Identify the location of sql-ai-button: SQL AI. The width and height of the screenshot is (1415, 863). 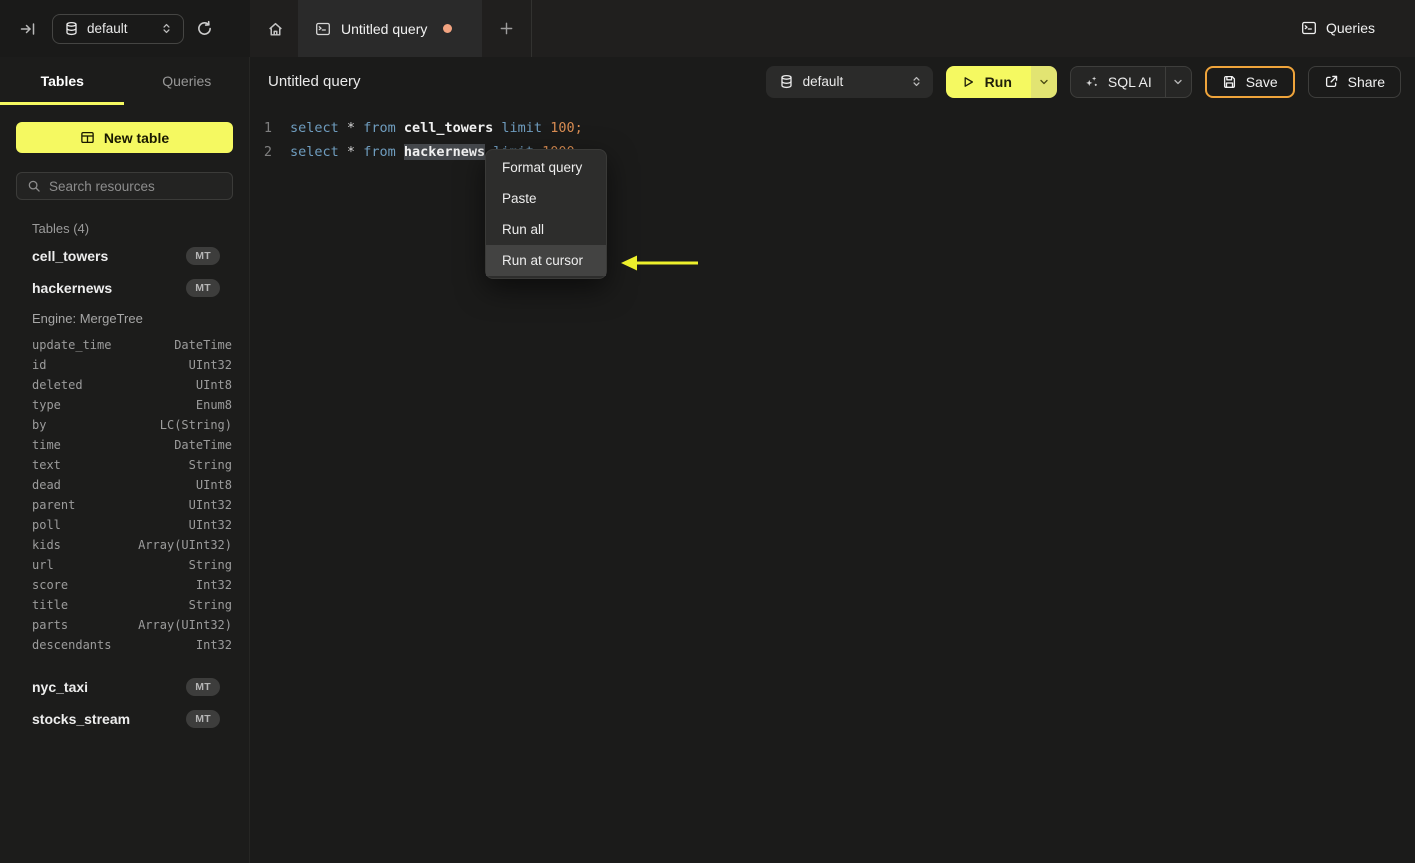
(1118, 82).